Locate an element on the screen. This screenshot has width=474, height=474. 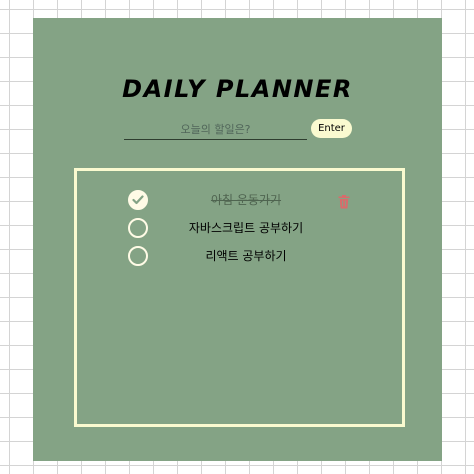
list-item: 아침 운동가기 is located at coordinates (243, 200).